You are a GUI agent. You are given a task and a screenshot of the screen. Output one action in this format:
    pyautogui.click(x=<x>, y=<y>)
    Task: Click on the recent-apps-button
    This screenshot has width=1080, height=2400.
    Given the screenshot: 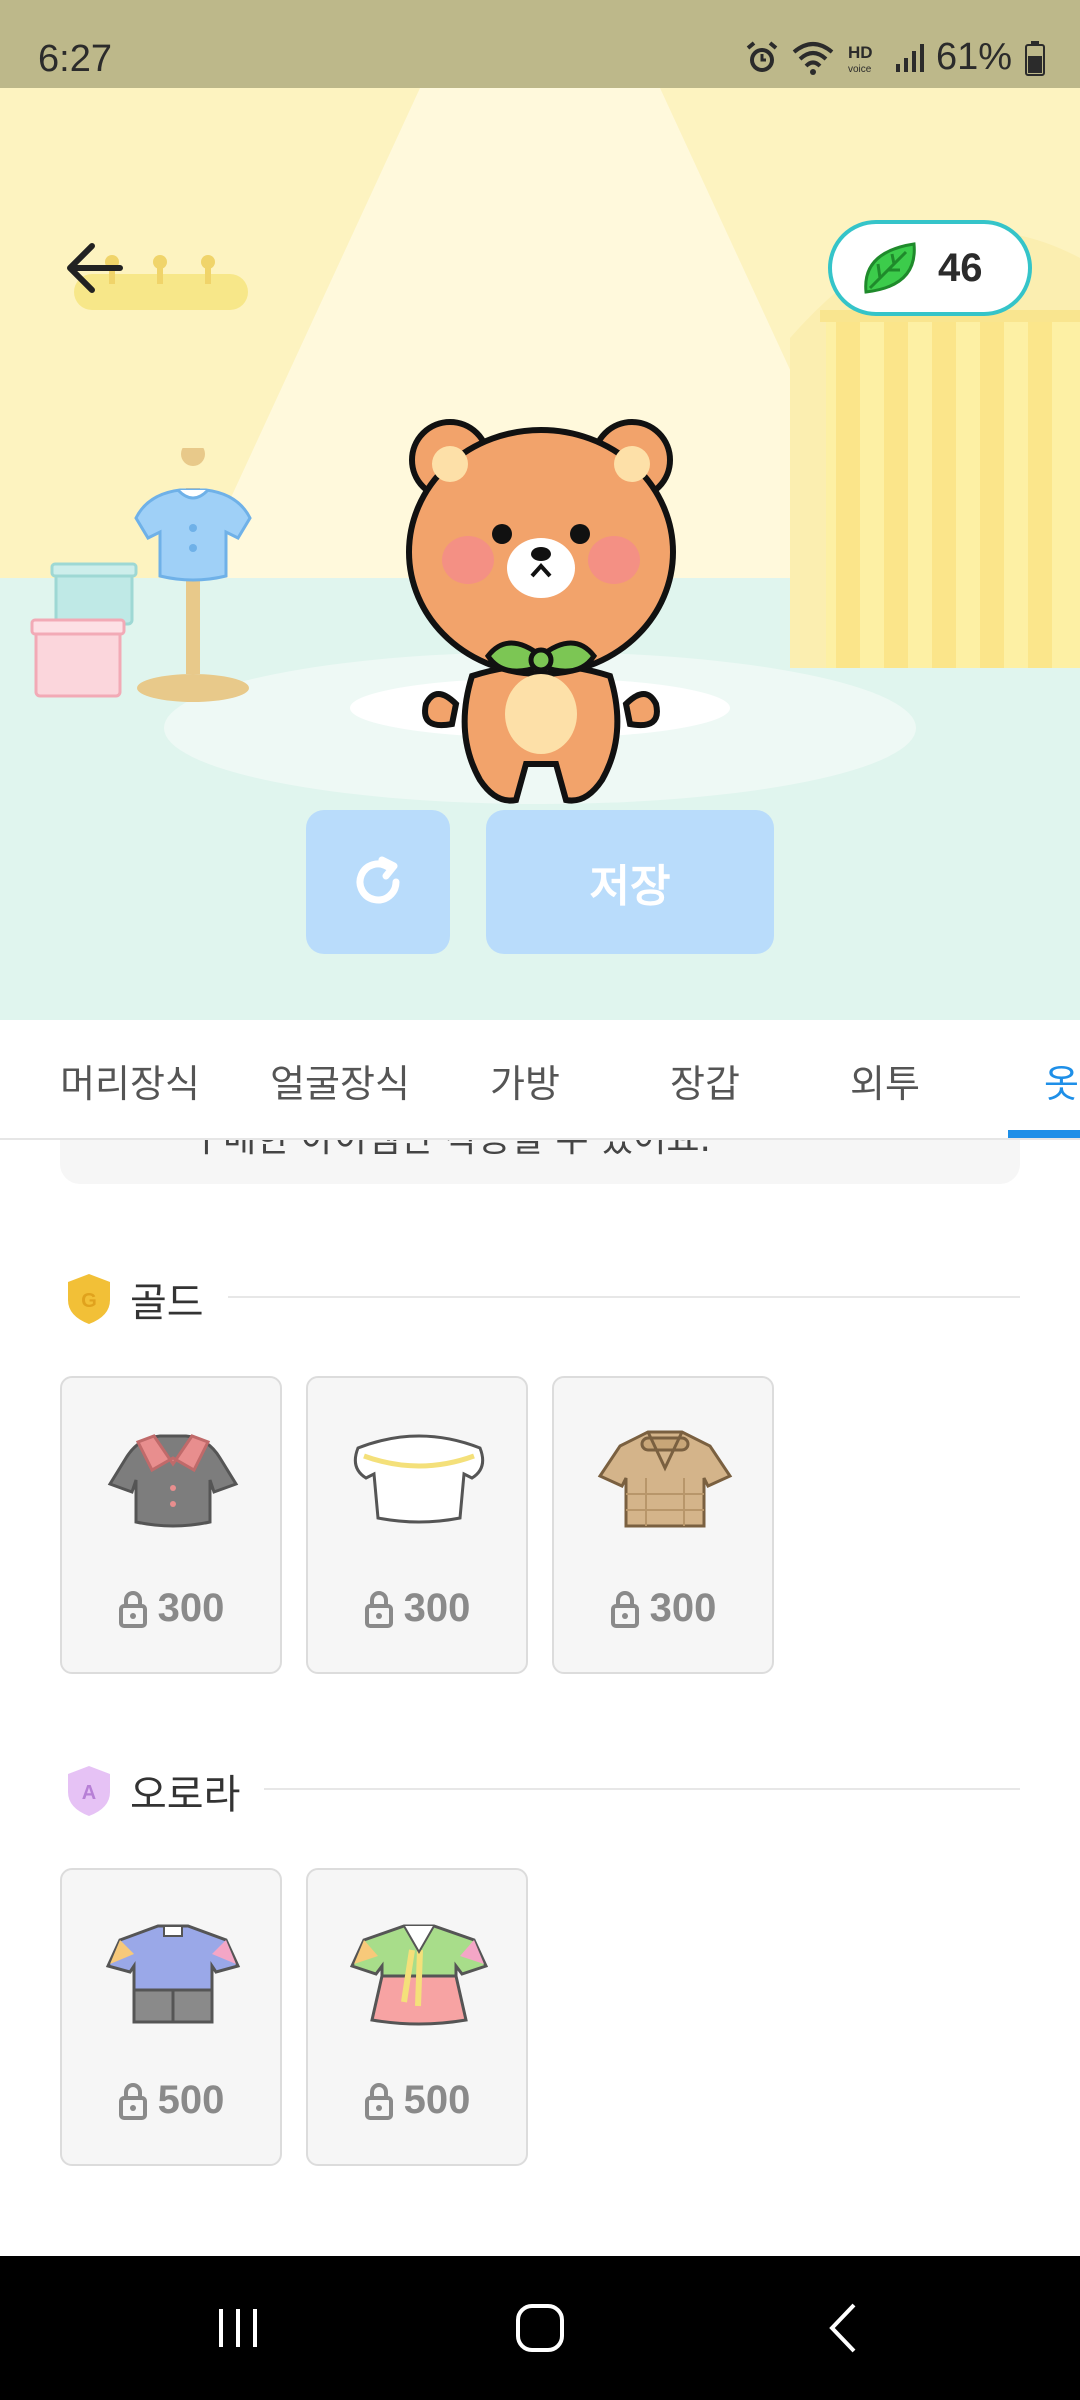 What is the action you would take?
    pyautogui.click(x=238, y=2328)
    